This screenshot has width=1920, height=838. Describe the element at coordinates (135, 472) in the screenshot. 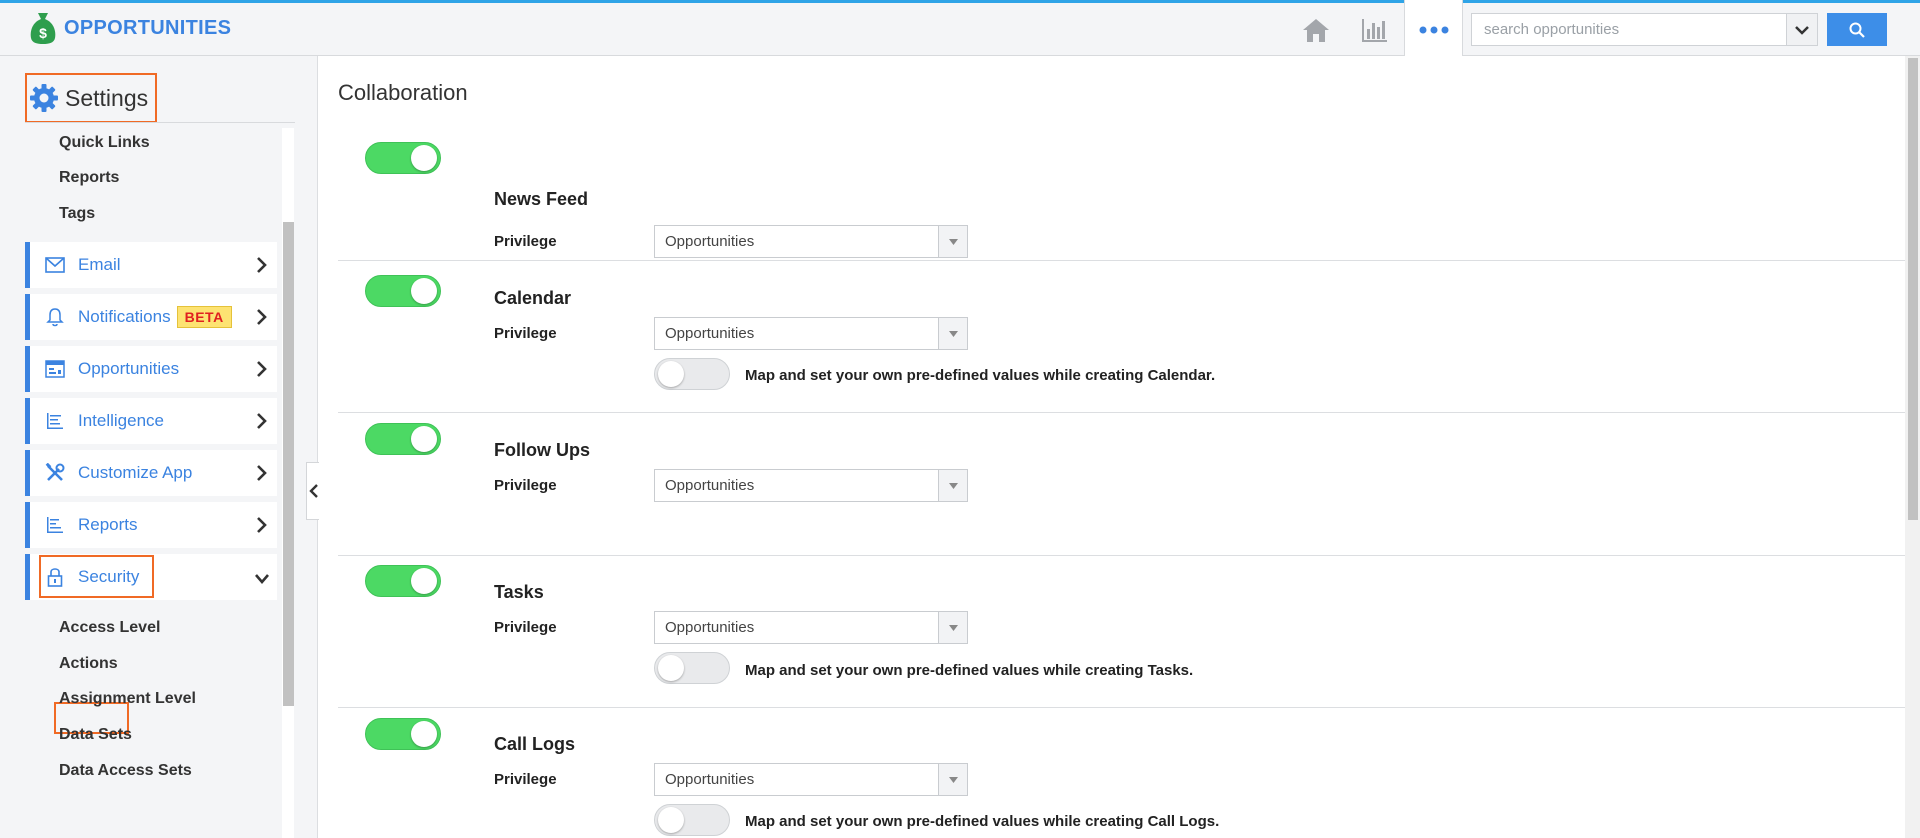

I see `sidebar-item-label: Customize App` at that location.